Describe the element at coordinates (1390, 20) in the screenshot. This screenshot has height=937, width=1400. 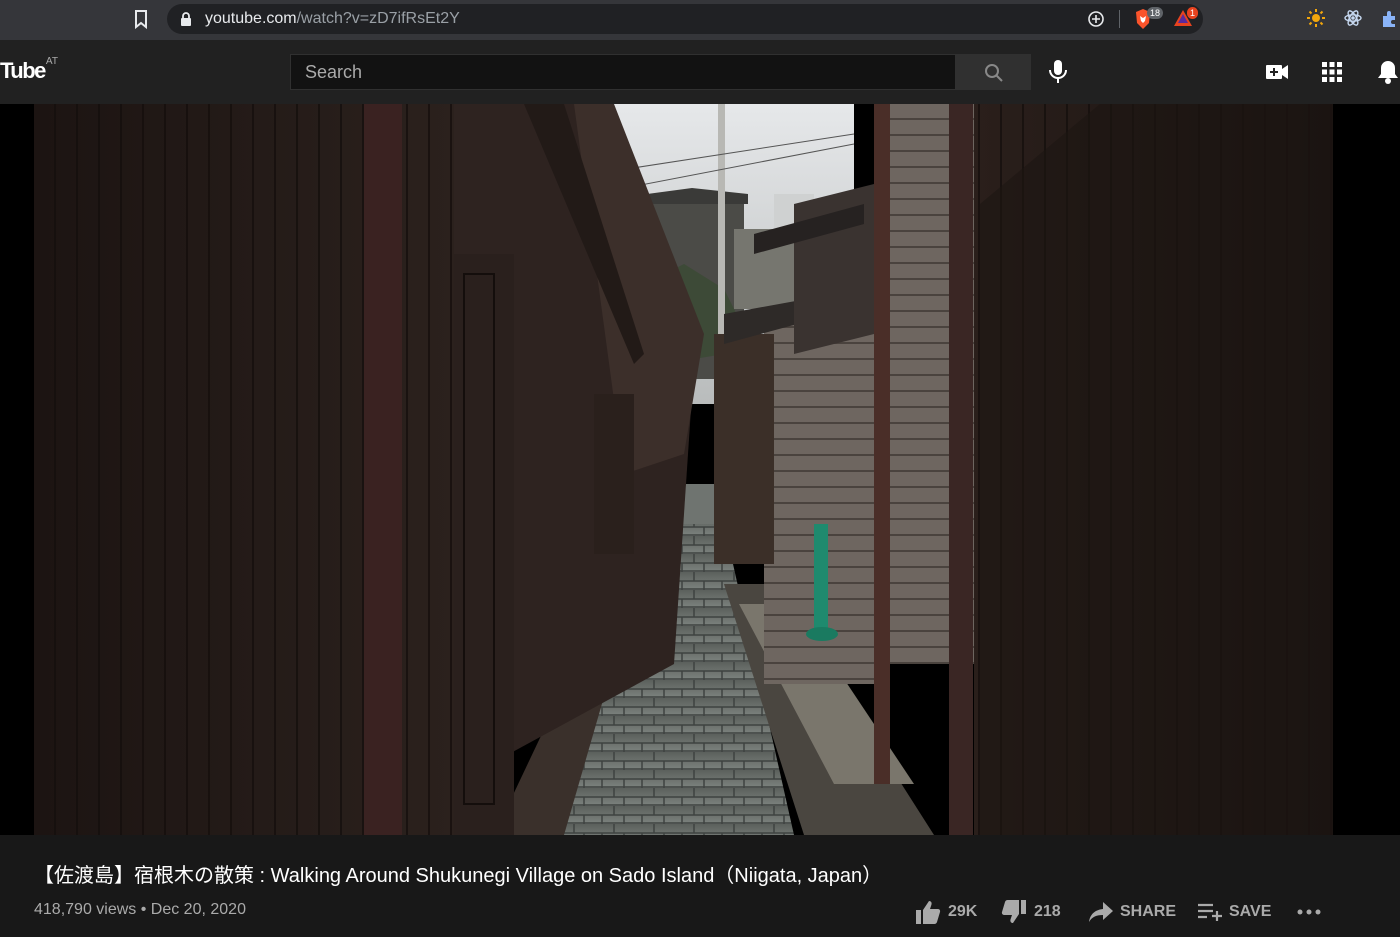
I see `puzzle-icon` at that location.